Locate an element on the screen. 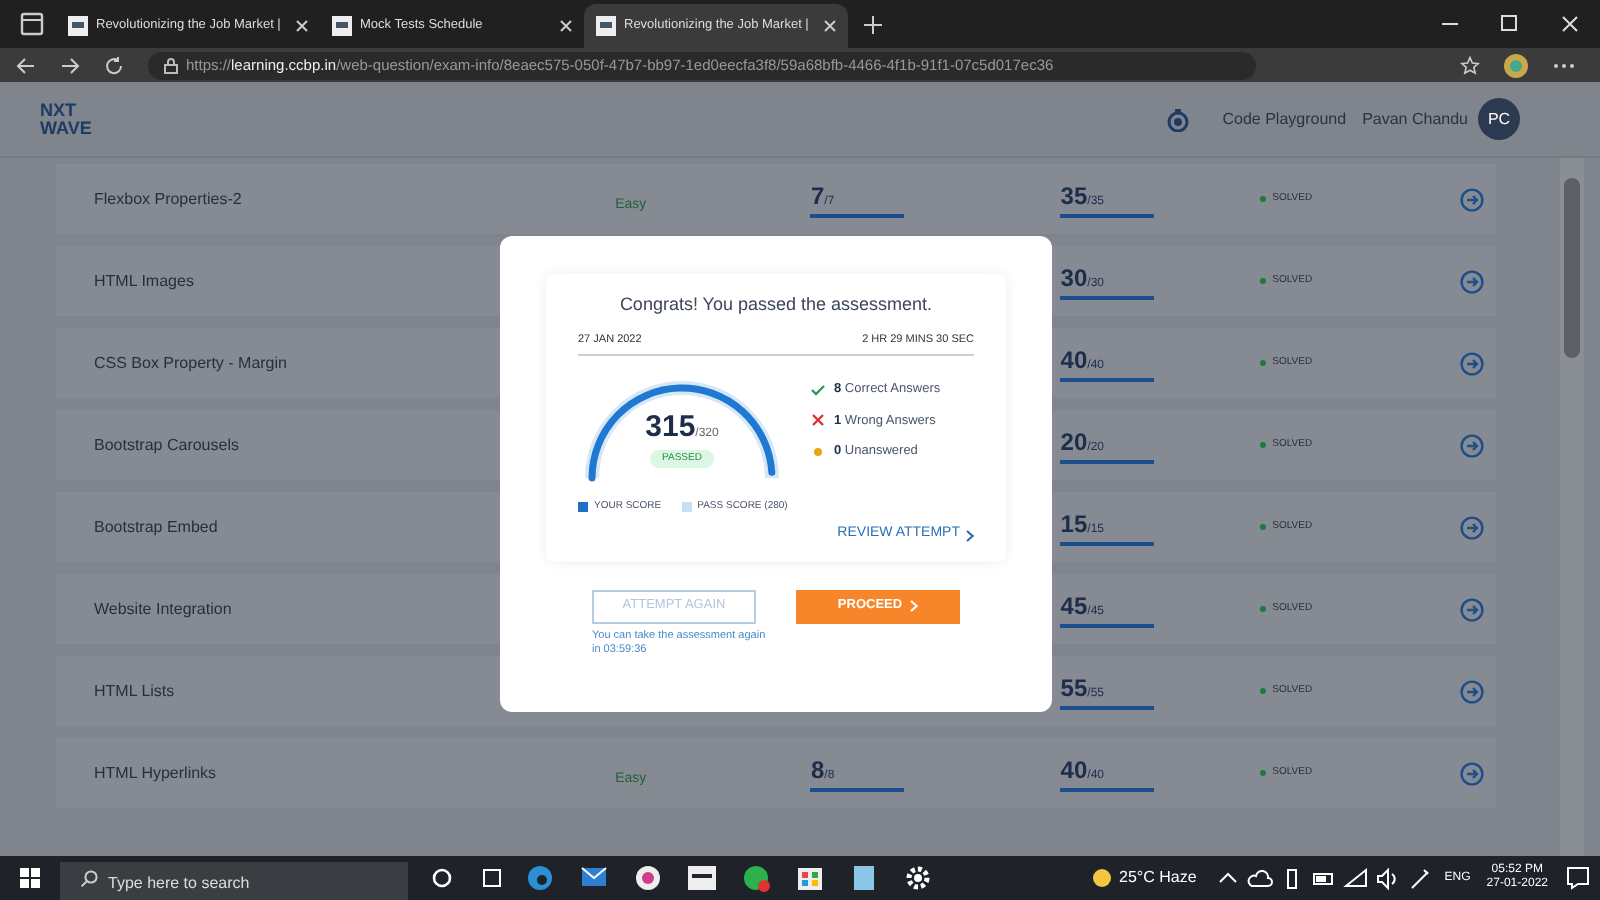  user-name: Pavan Chandu is located at coordinates (1415, 119).